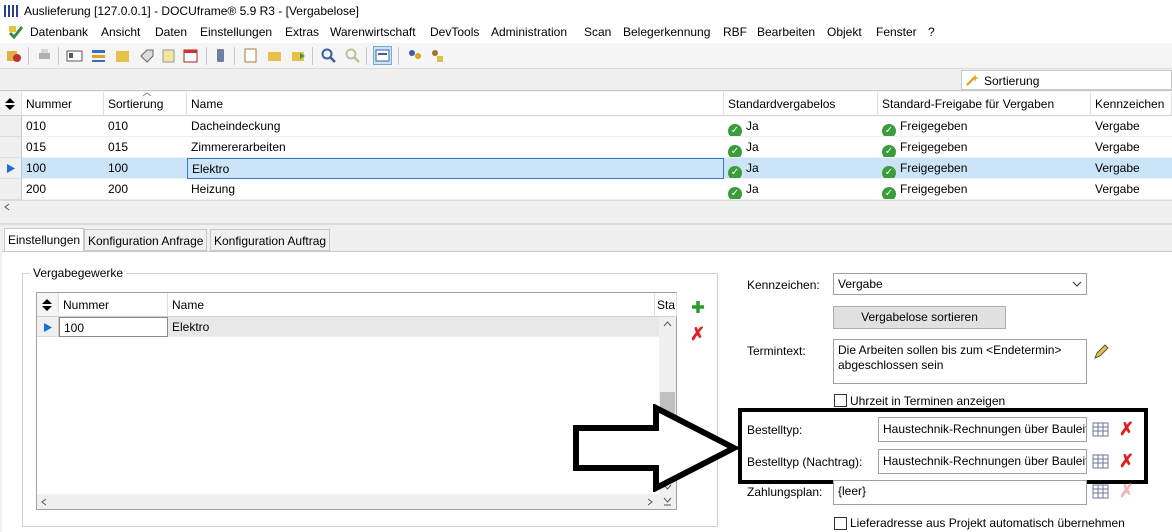 The image size is (1172, 532). I want to click on kennzeichen-select-value: Vergabe, so click(860, 284).